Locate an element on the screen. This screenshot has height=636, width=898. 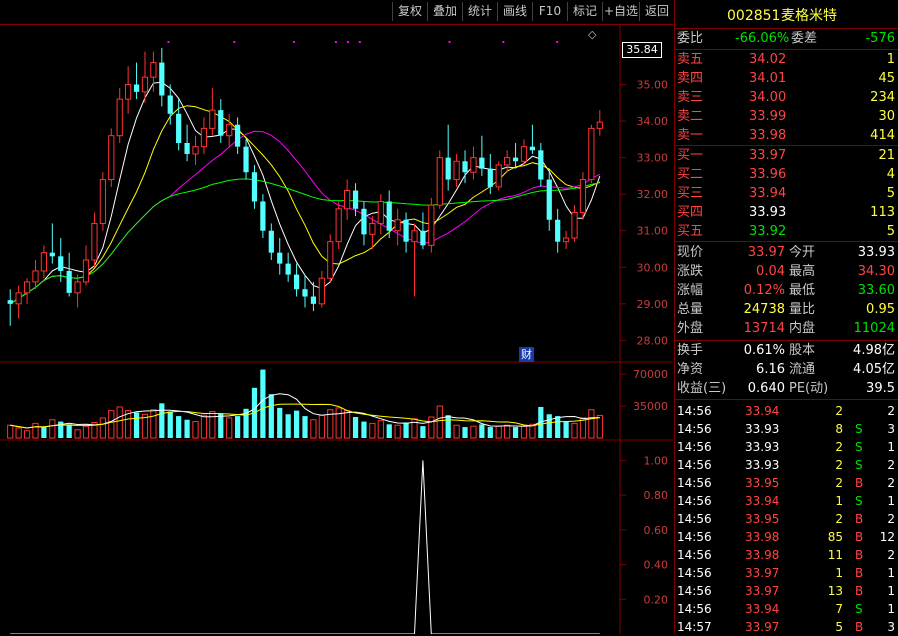
sell-order-row: 卖一 33.98 414 is located at coordinates (786, 136).